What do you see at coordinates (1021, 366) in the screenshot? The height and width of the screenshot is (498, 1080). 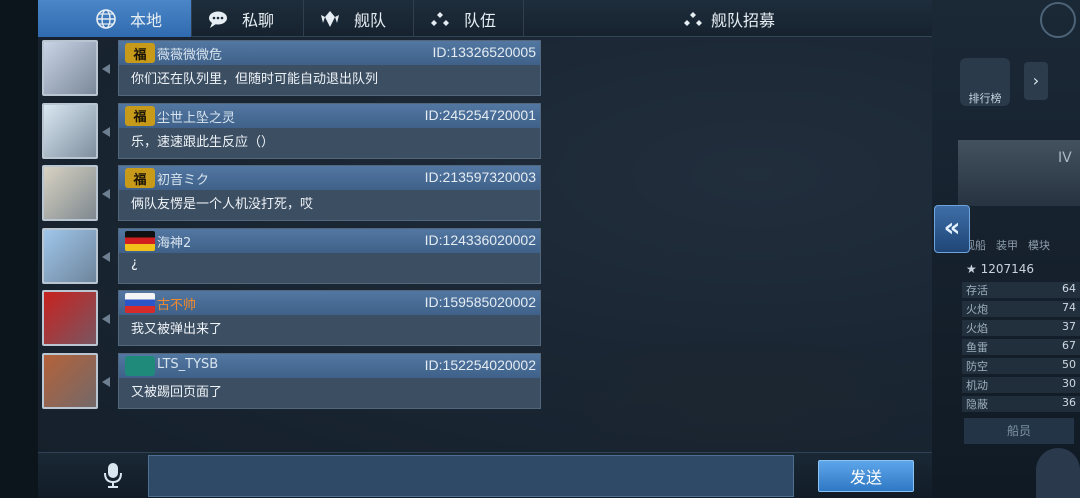 I see `ship-stat-row: 防空 50` at bounding box center [1021, 366].